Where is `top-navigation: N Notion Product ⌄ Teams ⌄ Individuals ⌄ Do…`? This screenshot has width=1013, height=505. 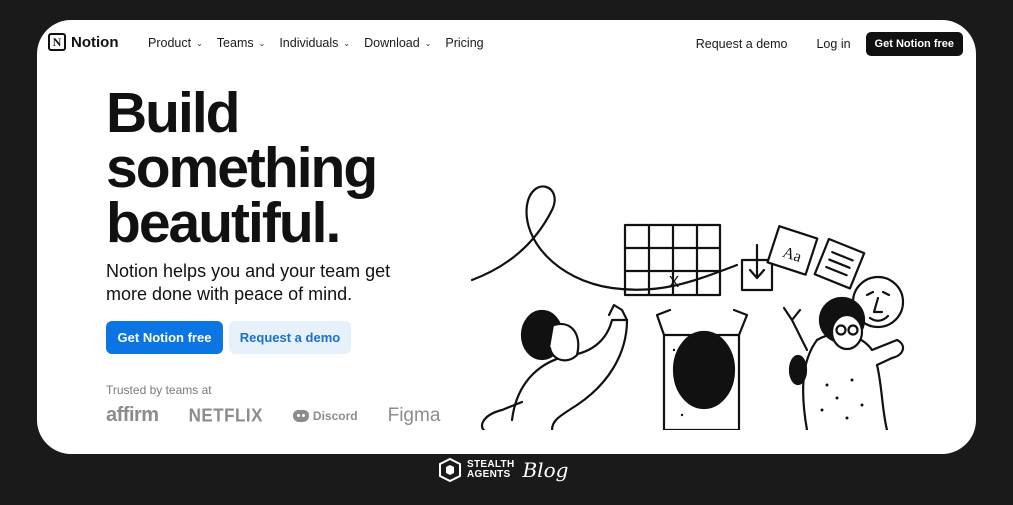
top-navigation: N Notion Product ⌄ Teams ⌄ Individuals ⌄ Do… is located at coordinates (506, 44).